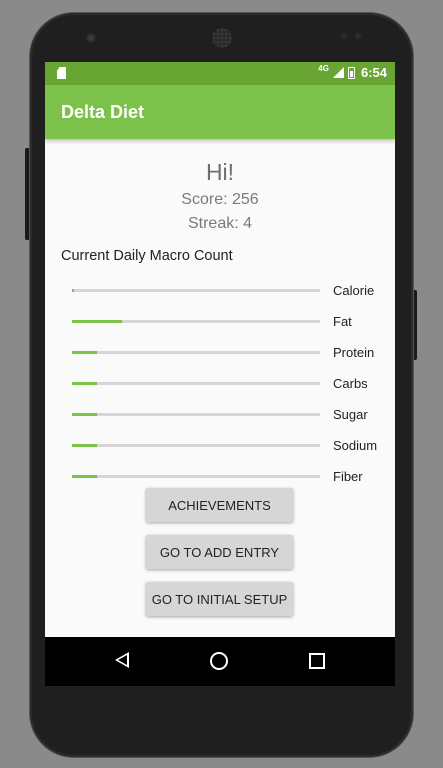  Describe the element at coordinates (220, 172) in the screenshot. I see `greeting-text: Hi!` at that location.